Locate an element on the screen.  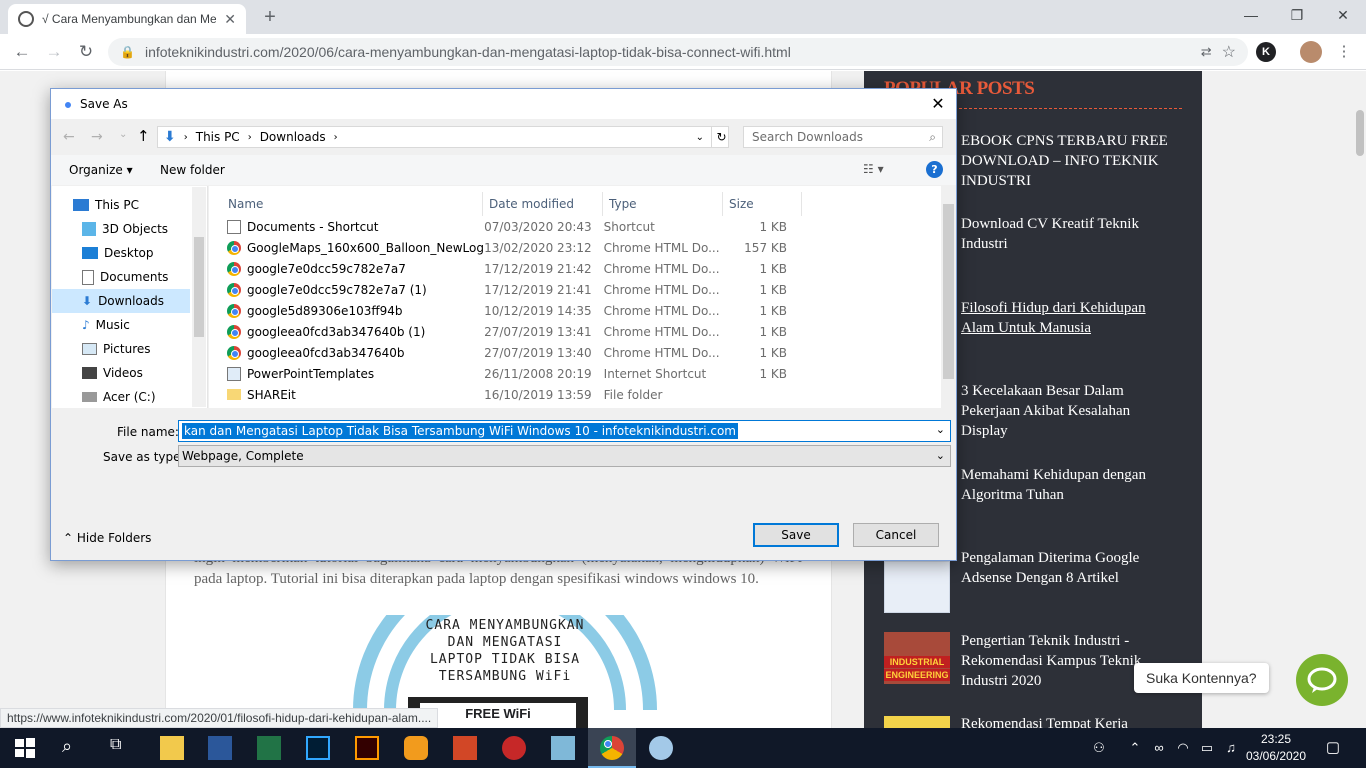
windows-start-icon is located at coordinates (25, 748).